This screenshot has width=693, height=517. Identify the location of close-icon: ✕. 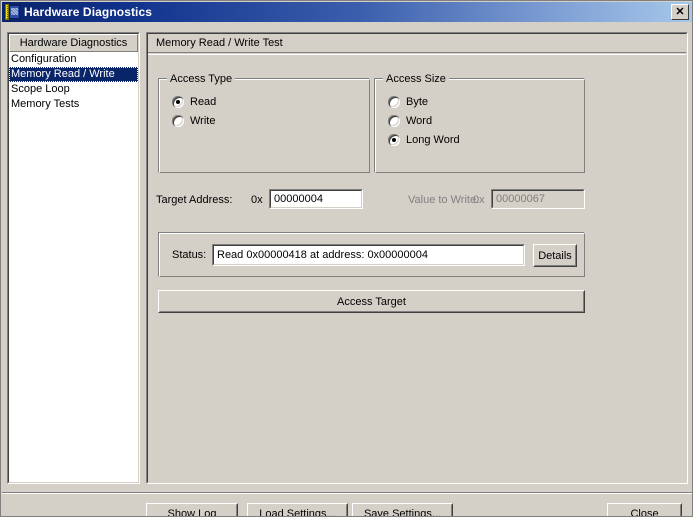
(680, 12).